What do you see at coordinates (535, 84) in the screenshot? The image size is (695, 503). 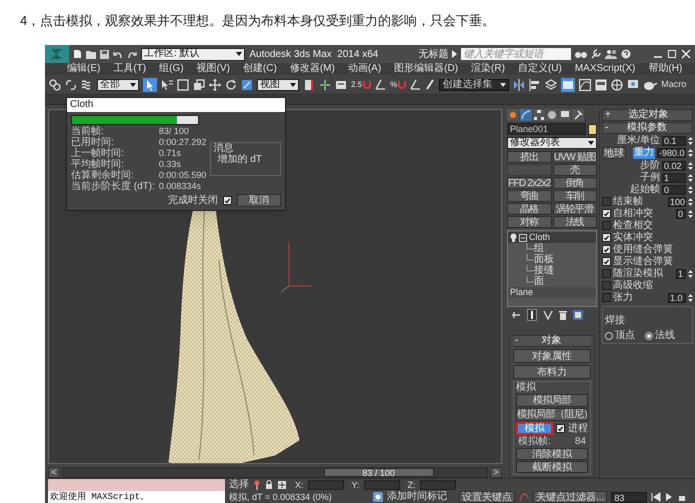 I see `align-icon` at bounding box center [535, 84].